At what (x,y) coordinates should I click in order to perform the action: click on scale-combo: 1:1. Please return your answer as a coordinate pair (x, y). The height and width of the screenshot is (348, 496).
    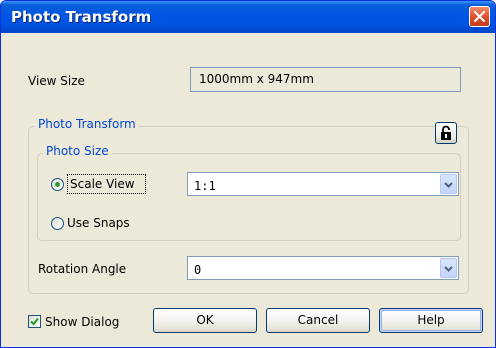
    Looking at the image, I should click on (323, 184).